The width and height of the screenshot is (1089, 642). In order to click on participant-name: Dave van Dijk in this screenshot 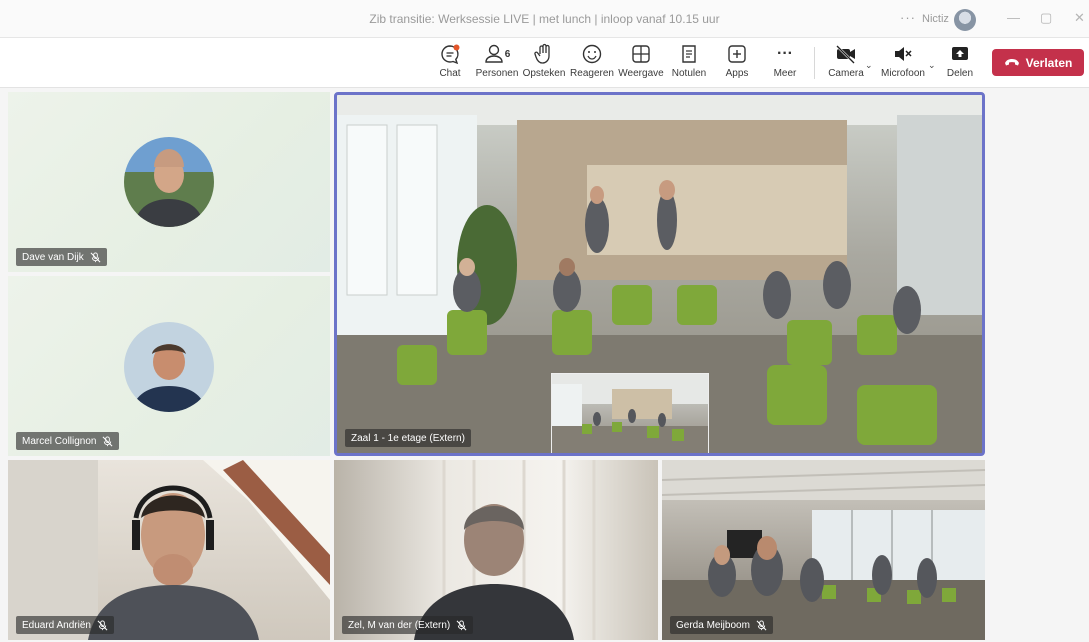, I will do `click(53, 257)`.